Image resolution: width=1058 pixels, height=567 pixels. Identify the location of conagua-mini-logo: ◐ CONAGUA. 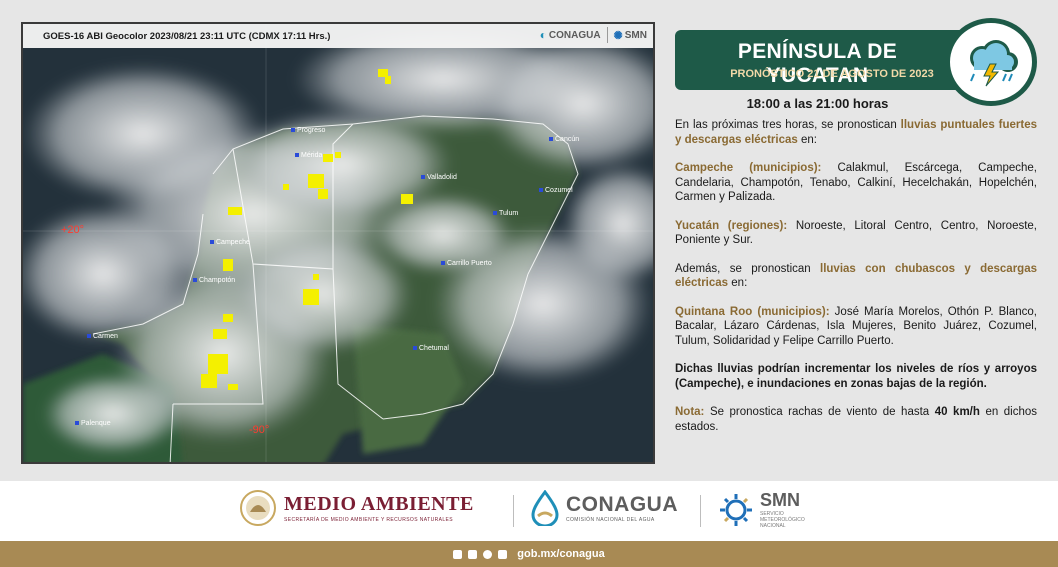
(570, 35).